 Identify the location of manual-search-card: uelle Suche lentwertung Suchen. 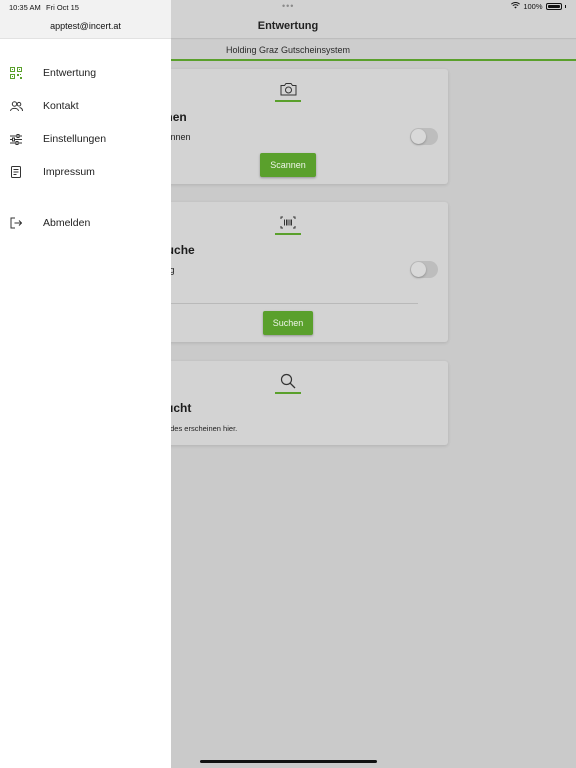
(288, 272).